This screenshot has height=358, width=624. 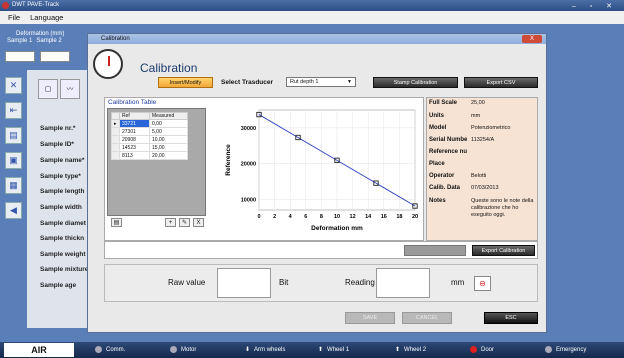 I want to click on x-tick-label: 16, so click(x=384, y=217).